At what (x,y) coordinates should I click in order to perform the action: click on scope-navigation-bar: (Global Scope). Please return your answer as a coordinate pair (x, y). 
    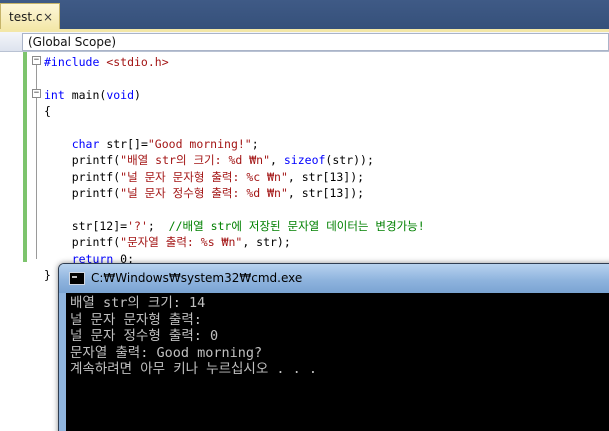
    Looking at the image, I should click on (304, 42).